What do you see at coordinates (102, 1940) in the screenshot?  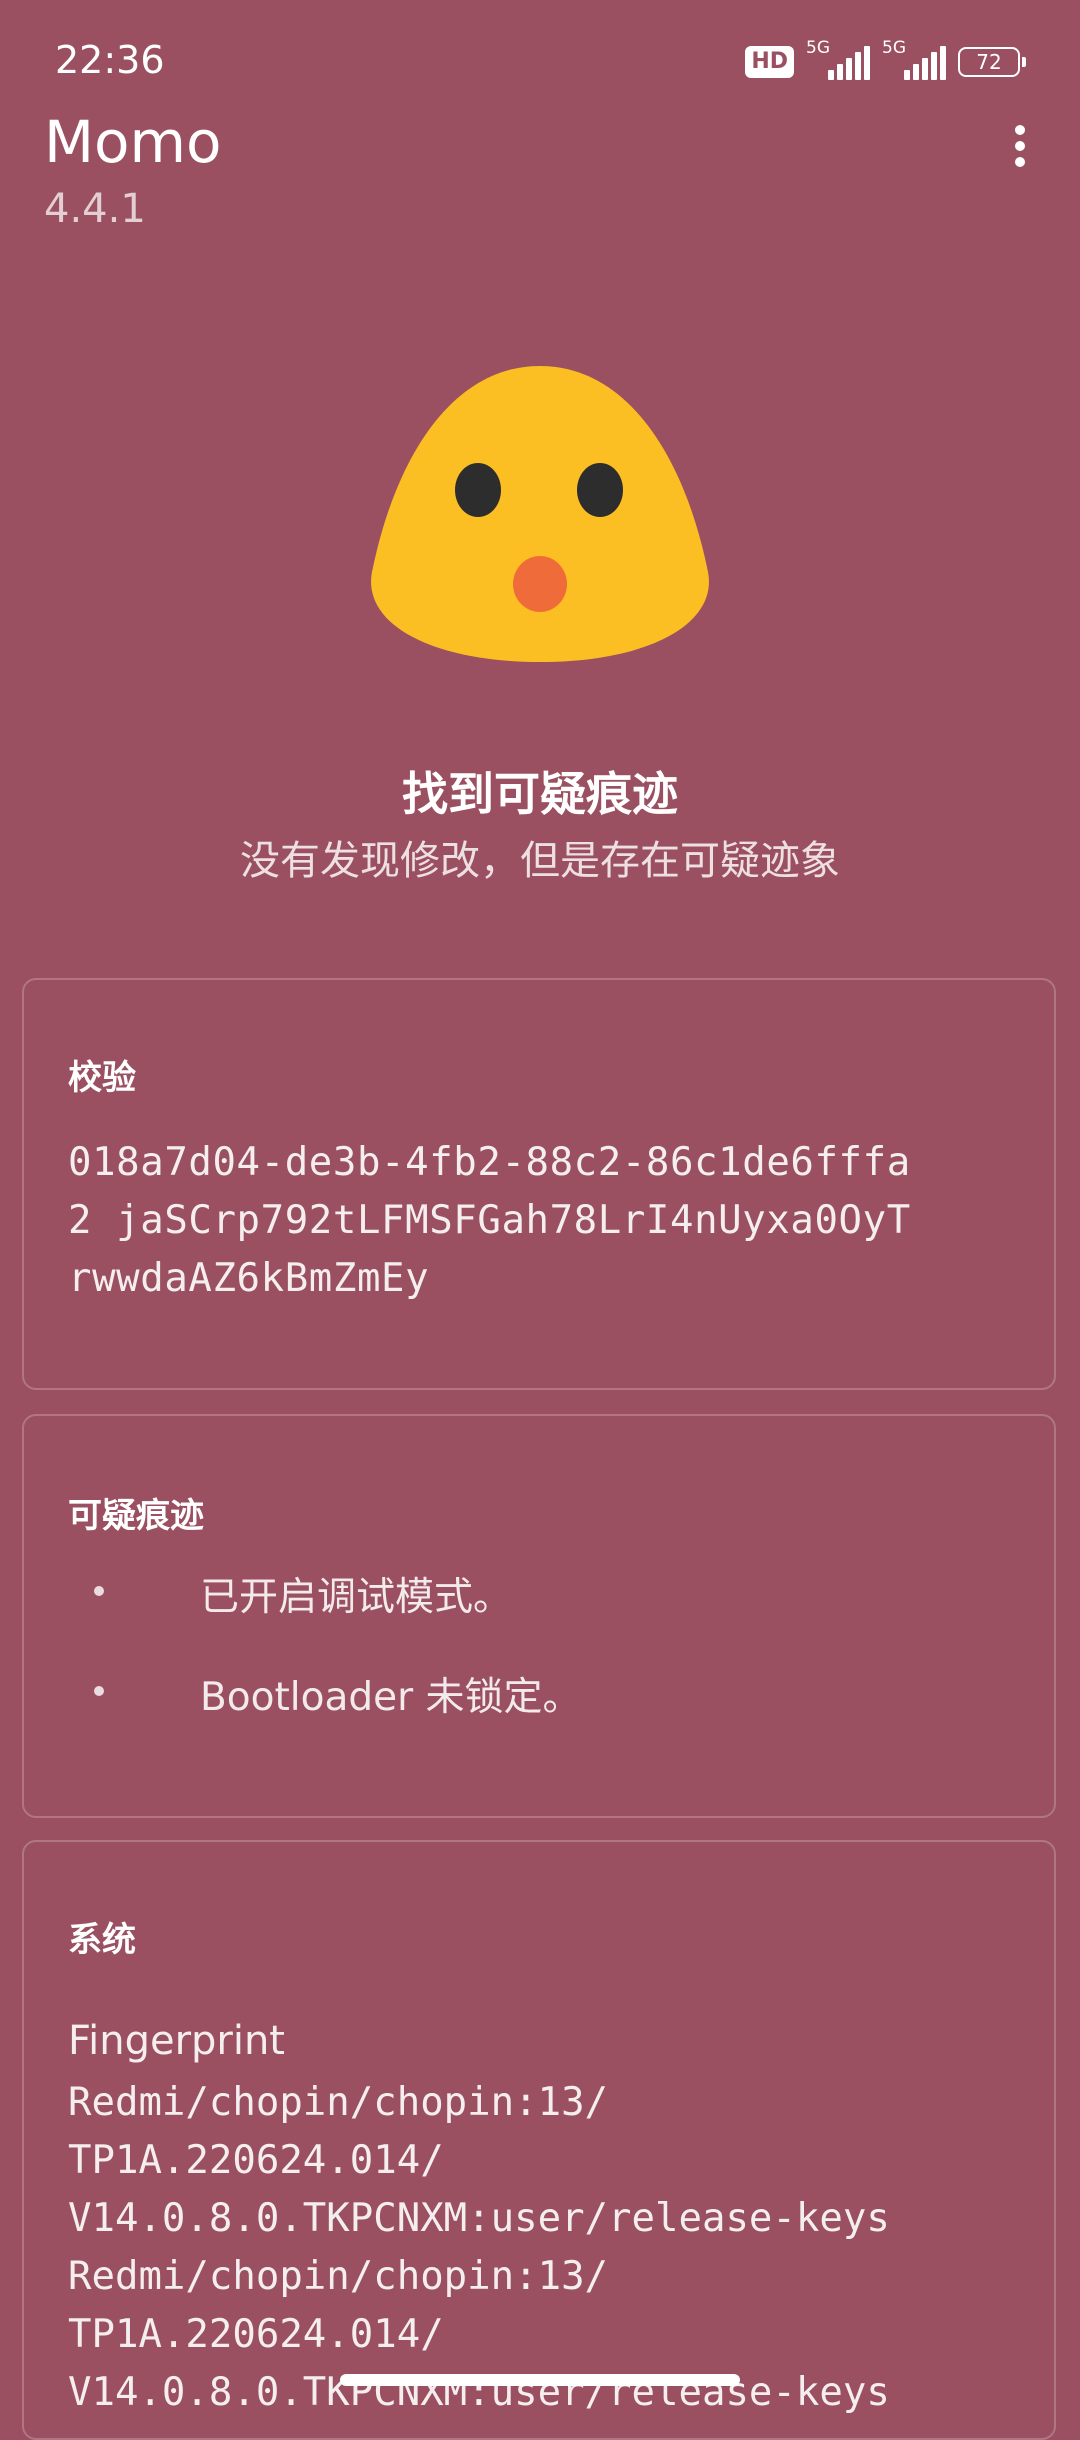 I see `system-title: 系统` at bounding box center [102, 1940].